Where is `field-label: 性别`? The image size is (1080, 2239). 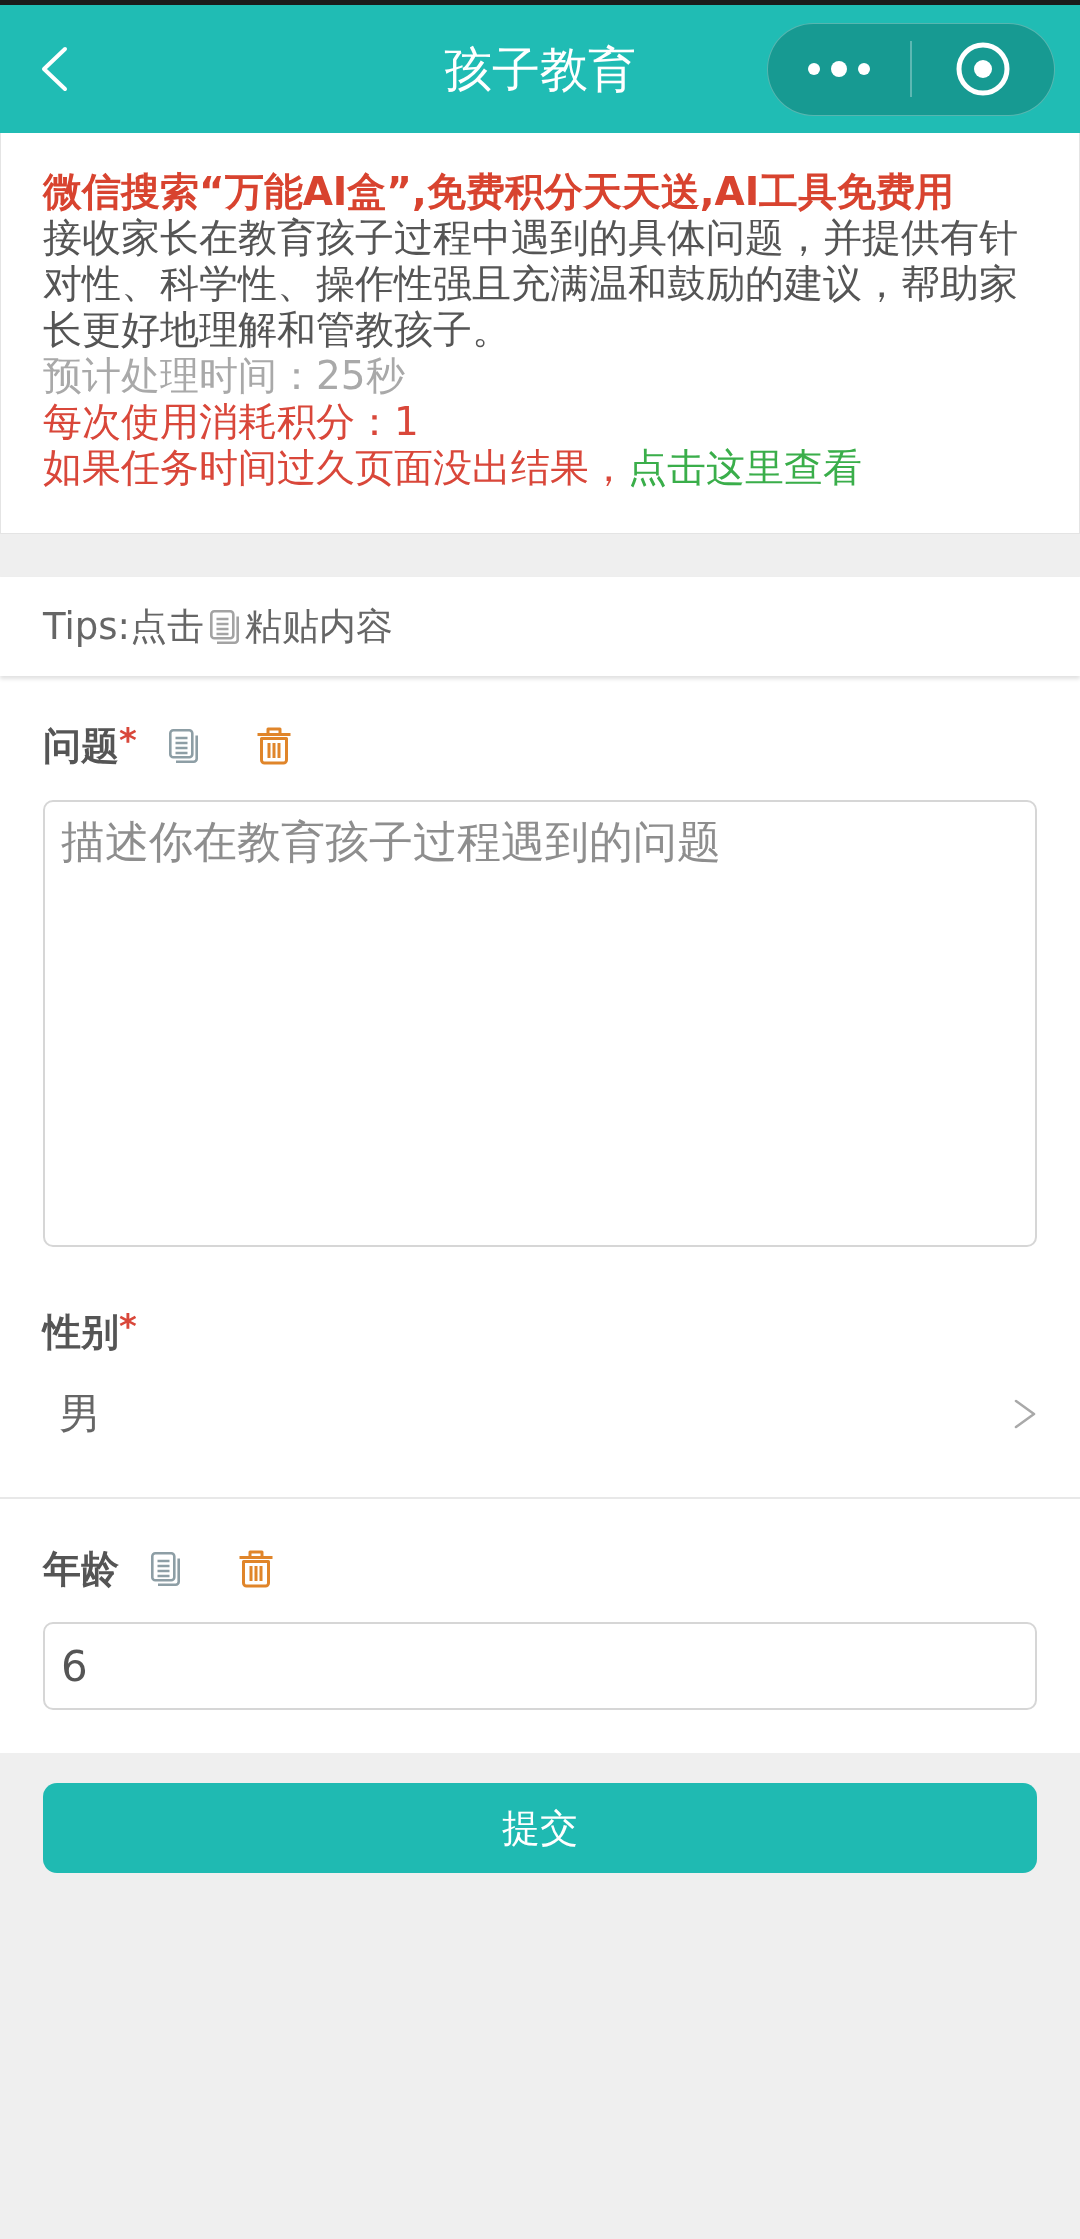 field-label: 性别 is located at coordinates (81, 1332).